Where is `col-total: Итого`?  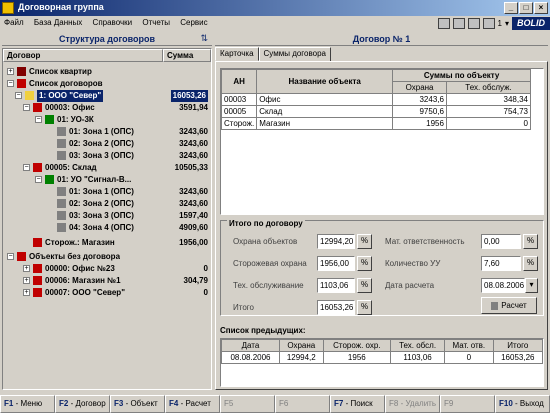 col-total: Итого is located at coordinates (518, 345).